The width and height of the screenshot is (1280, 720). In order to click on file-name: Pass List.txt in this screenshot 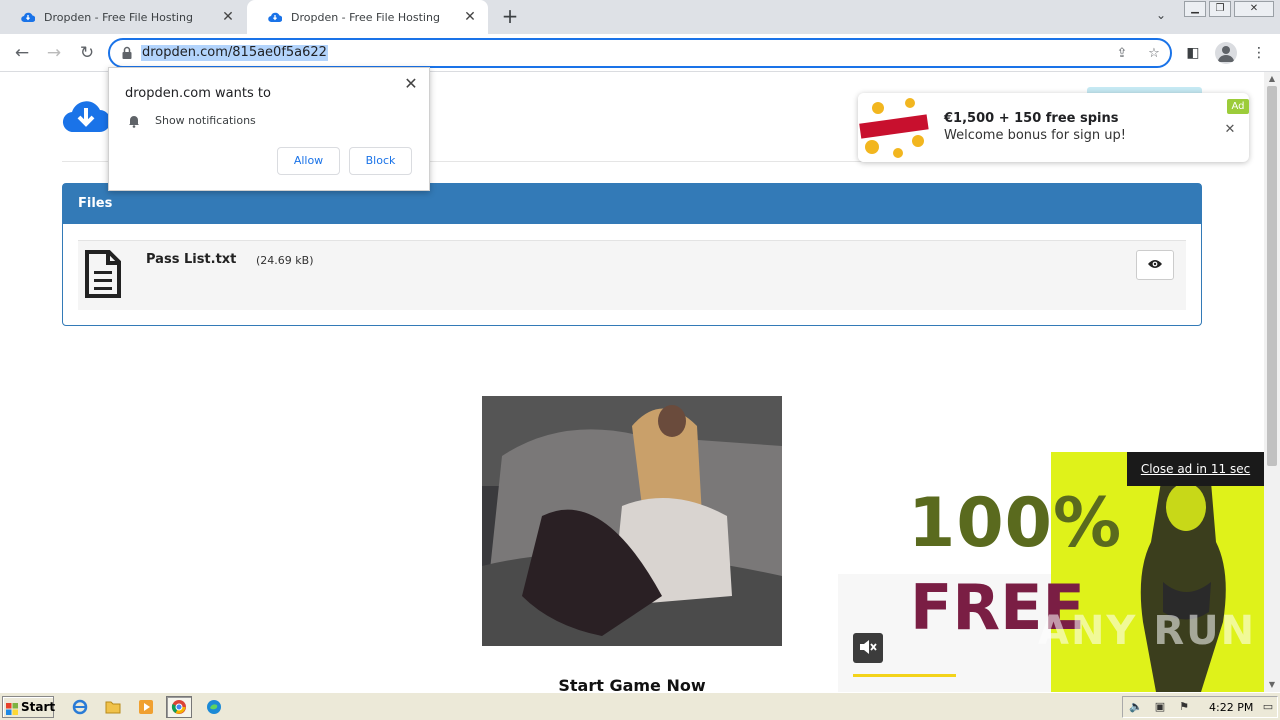, I will do `click(191, 259)`.